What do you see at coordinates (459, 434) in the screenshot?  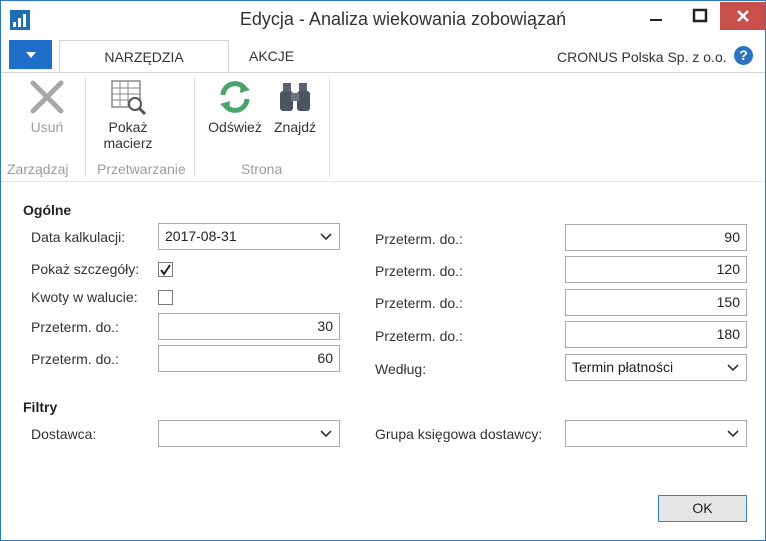 I see `posting-group-label: Grupa księgowa dostawcy:` at bounding box center [459, 434].